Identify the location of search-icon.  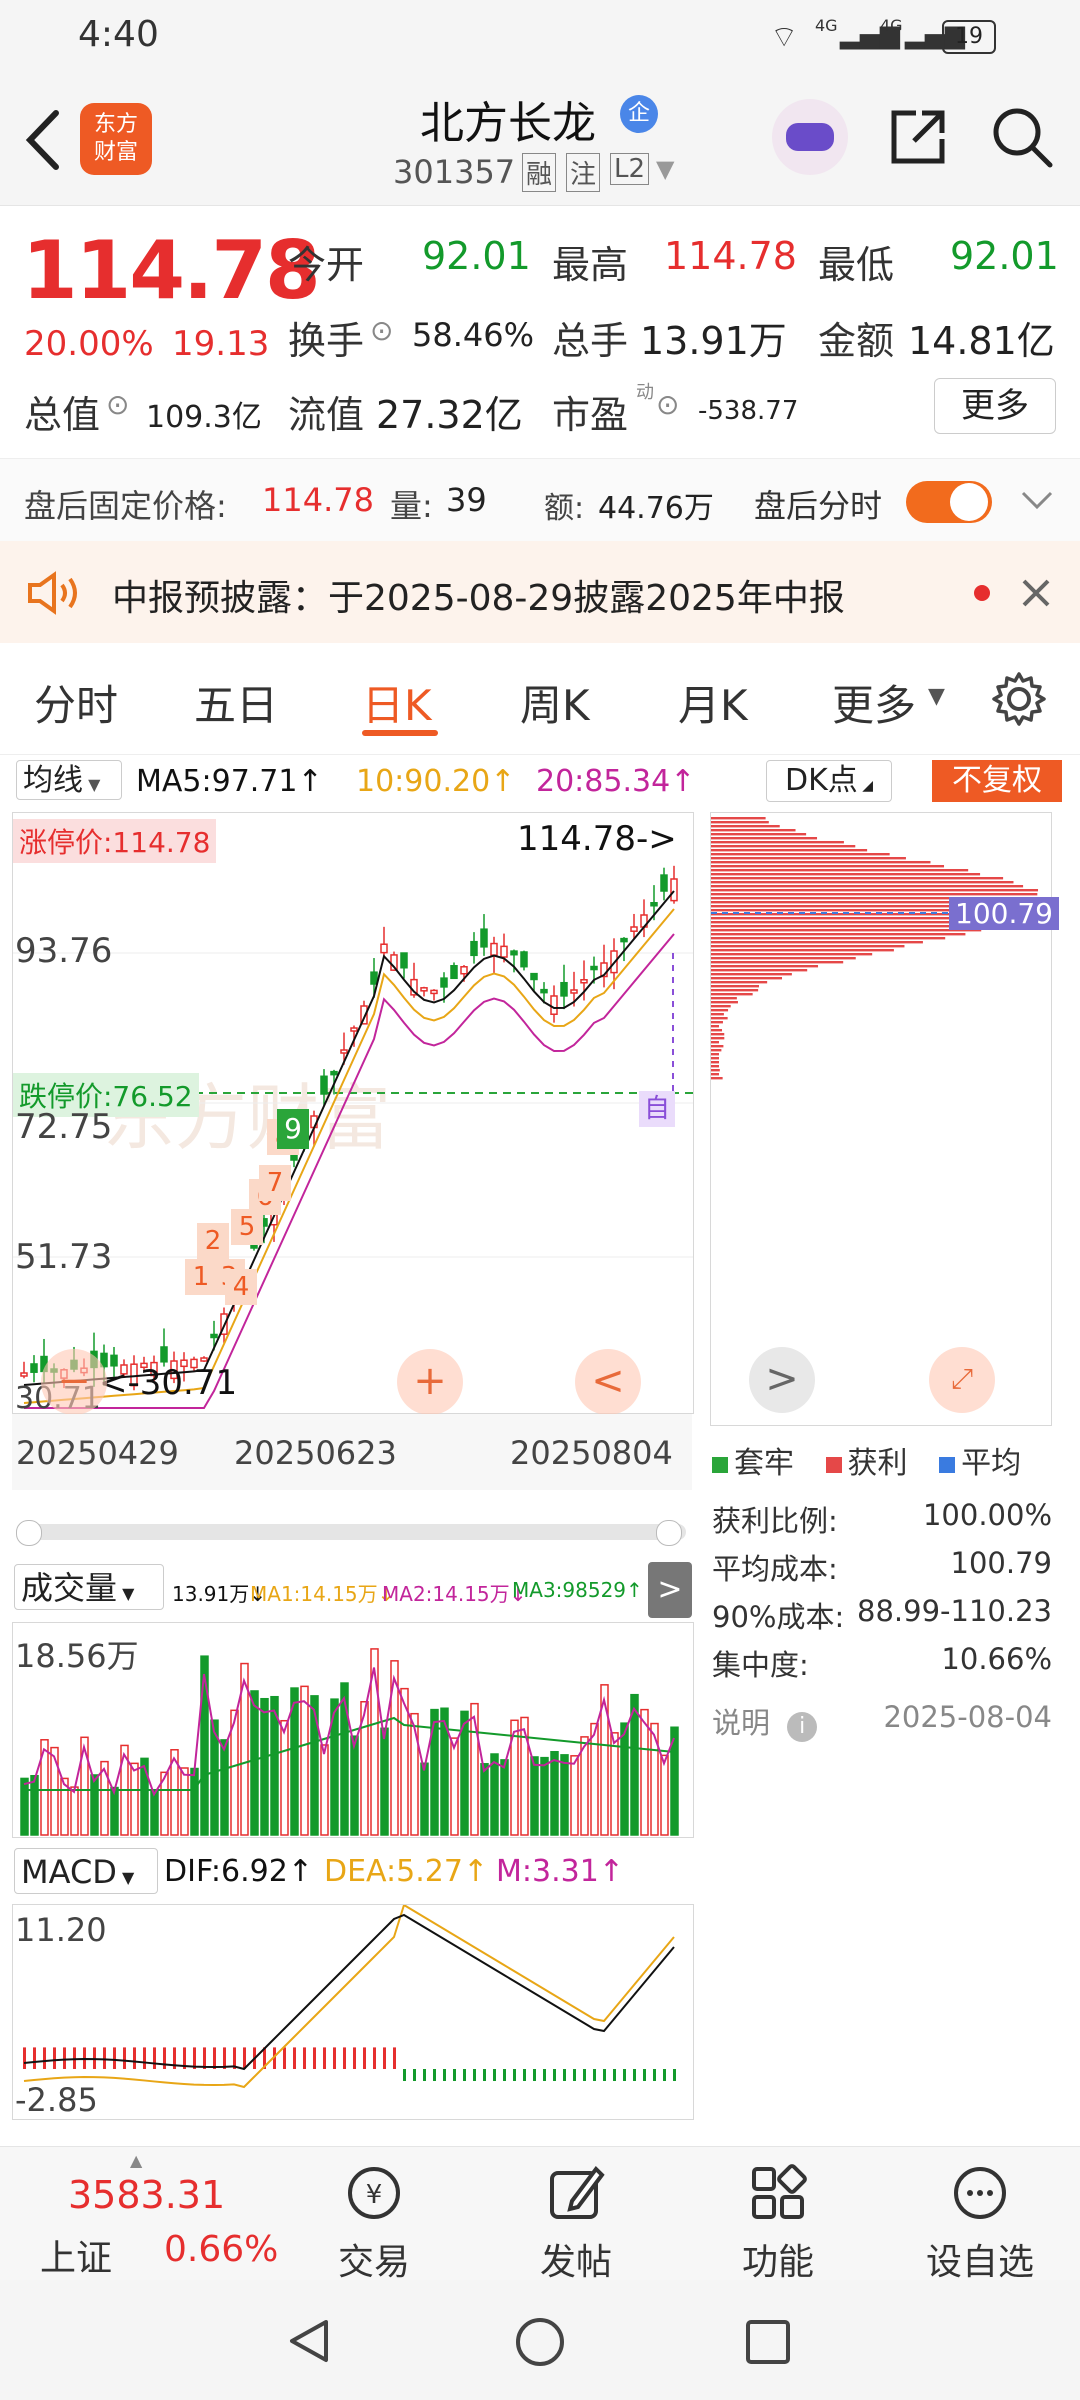
(1022, 137).